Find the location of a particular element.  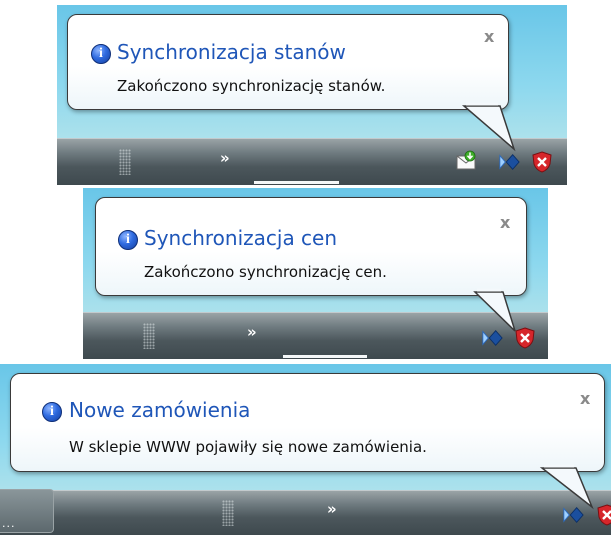

notification-title: Synchronizacja cen is located at coordinates (241, 238).